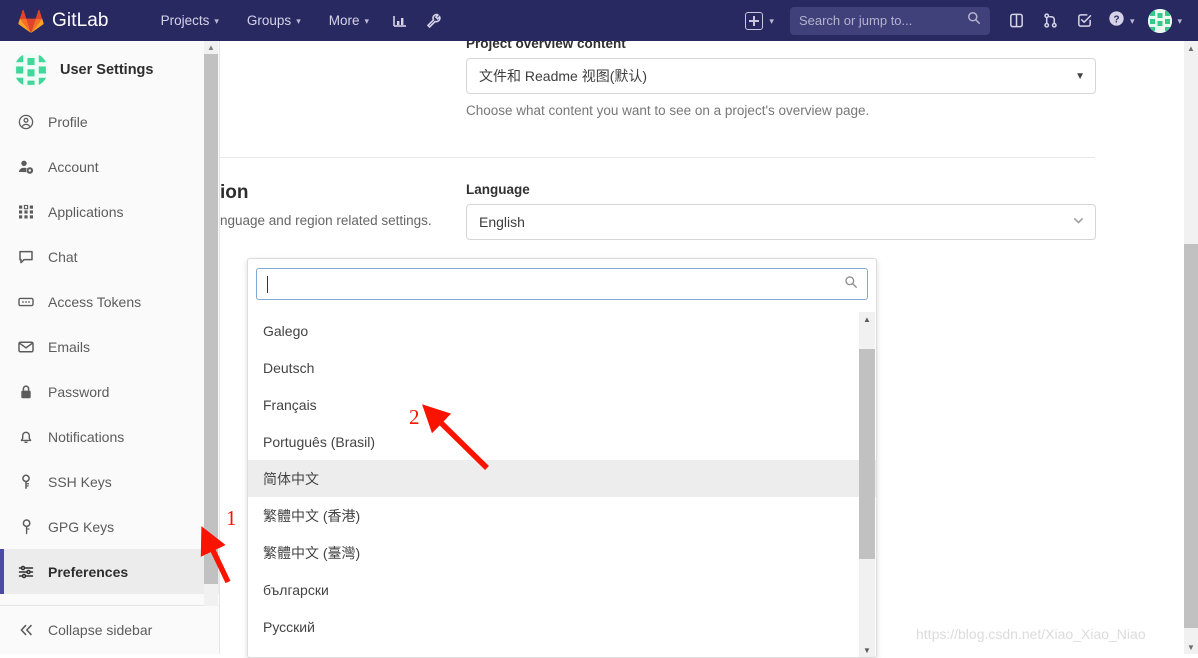 The height and width of the screenshot is (658, 1198). Describe the element at coordinates (400, 20) in the screenshot. I see `analytics-chart-icon` at that location.